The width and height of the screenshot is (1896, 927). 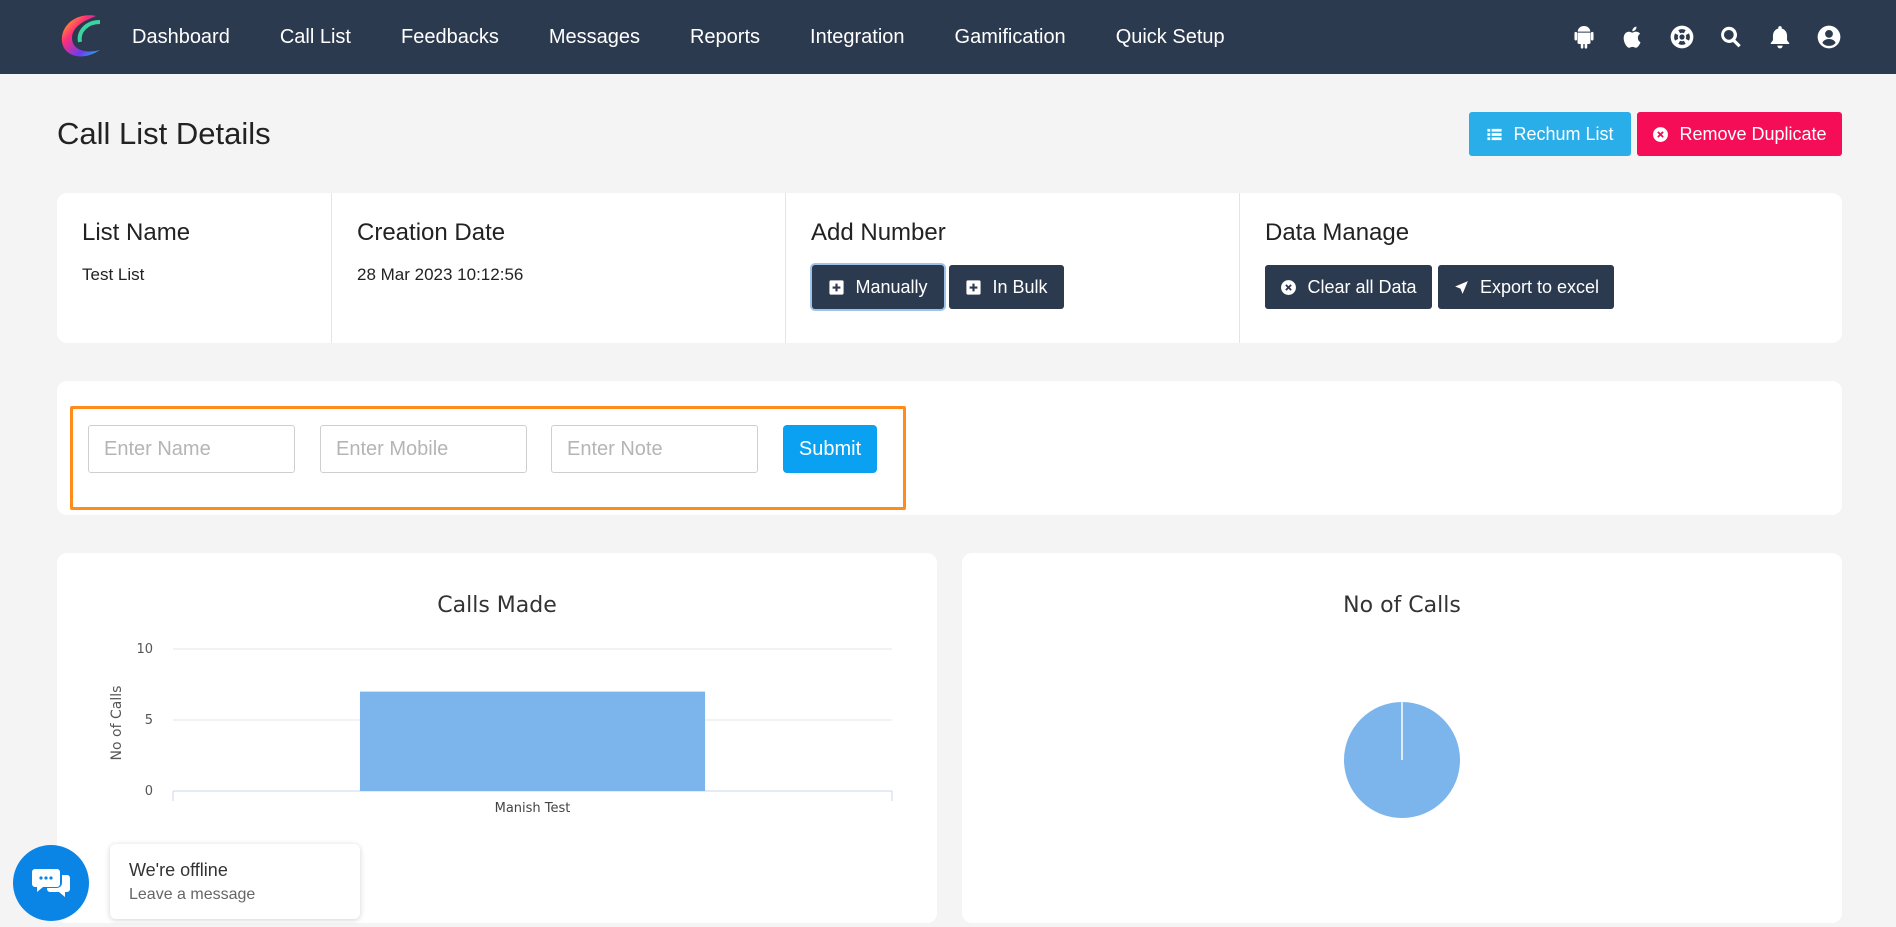 What do you see at coordinates (1682, 37) in the screenshot?
I see `support-icon` at bounding box center [1682, 37].